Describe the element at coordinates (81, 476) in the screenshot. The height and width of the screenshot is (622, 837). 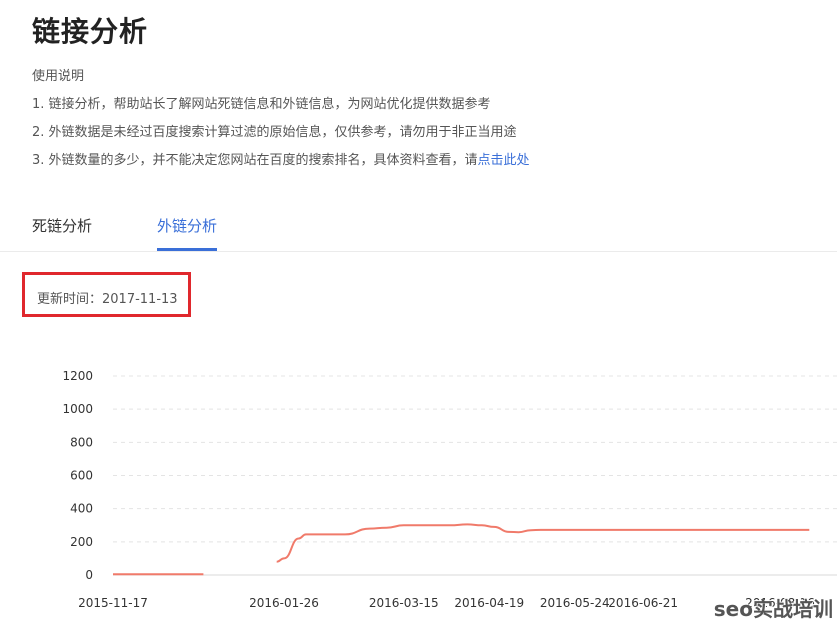
I see `y-tick-label: 600` at that location.